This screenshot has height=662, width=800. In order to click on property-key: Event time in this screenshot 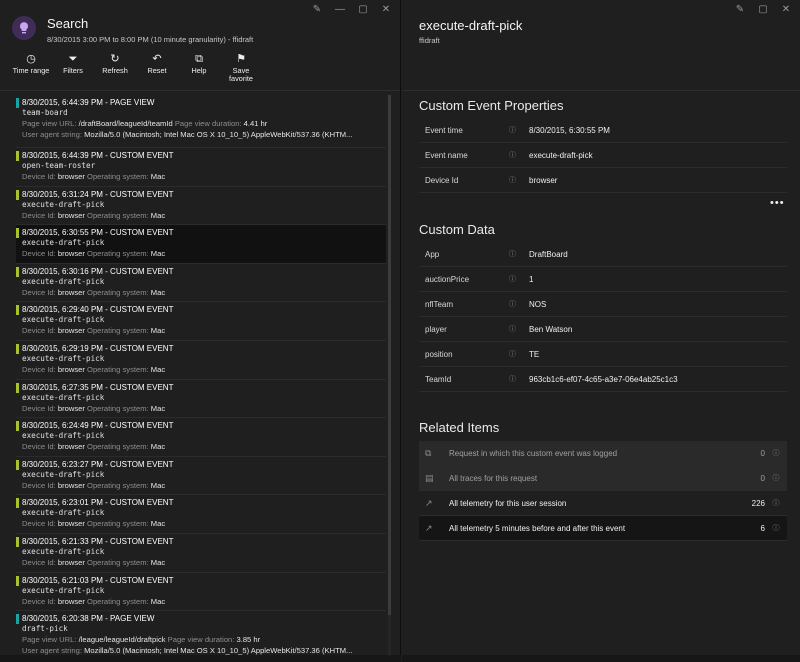, I will do `click(444, 130)`.